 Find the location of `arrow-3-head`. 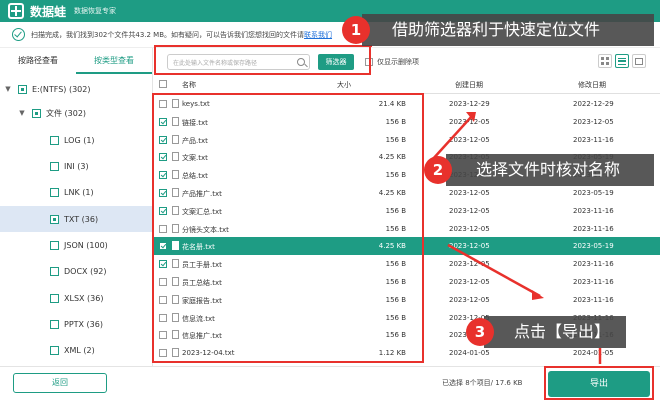

arrow-3-head is located at coordinates (538, 295).